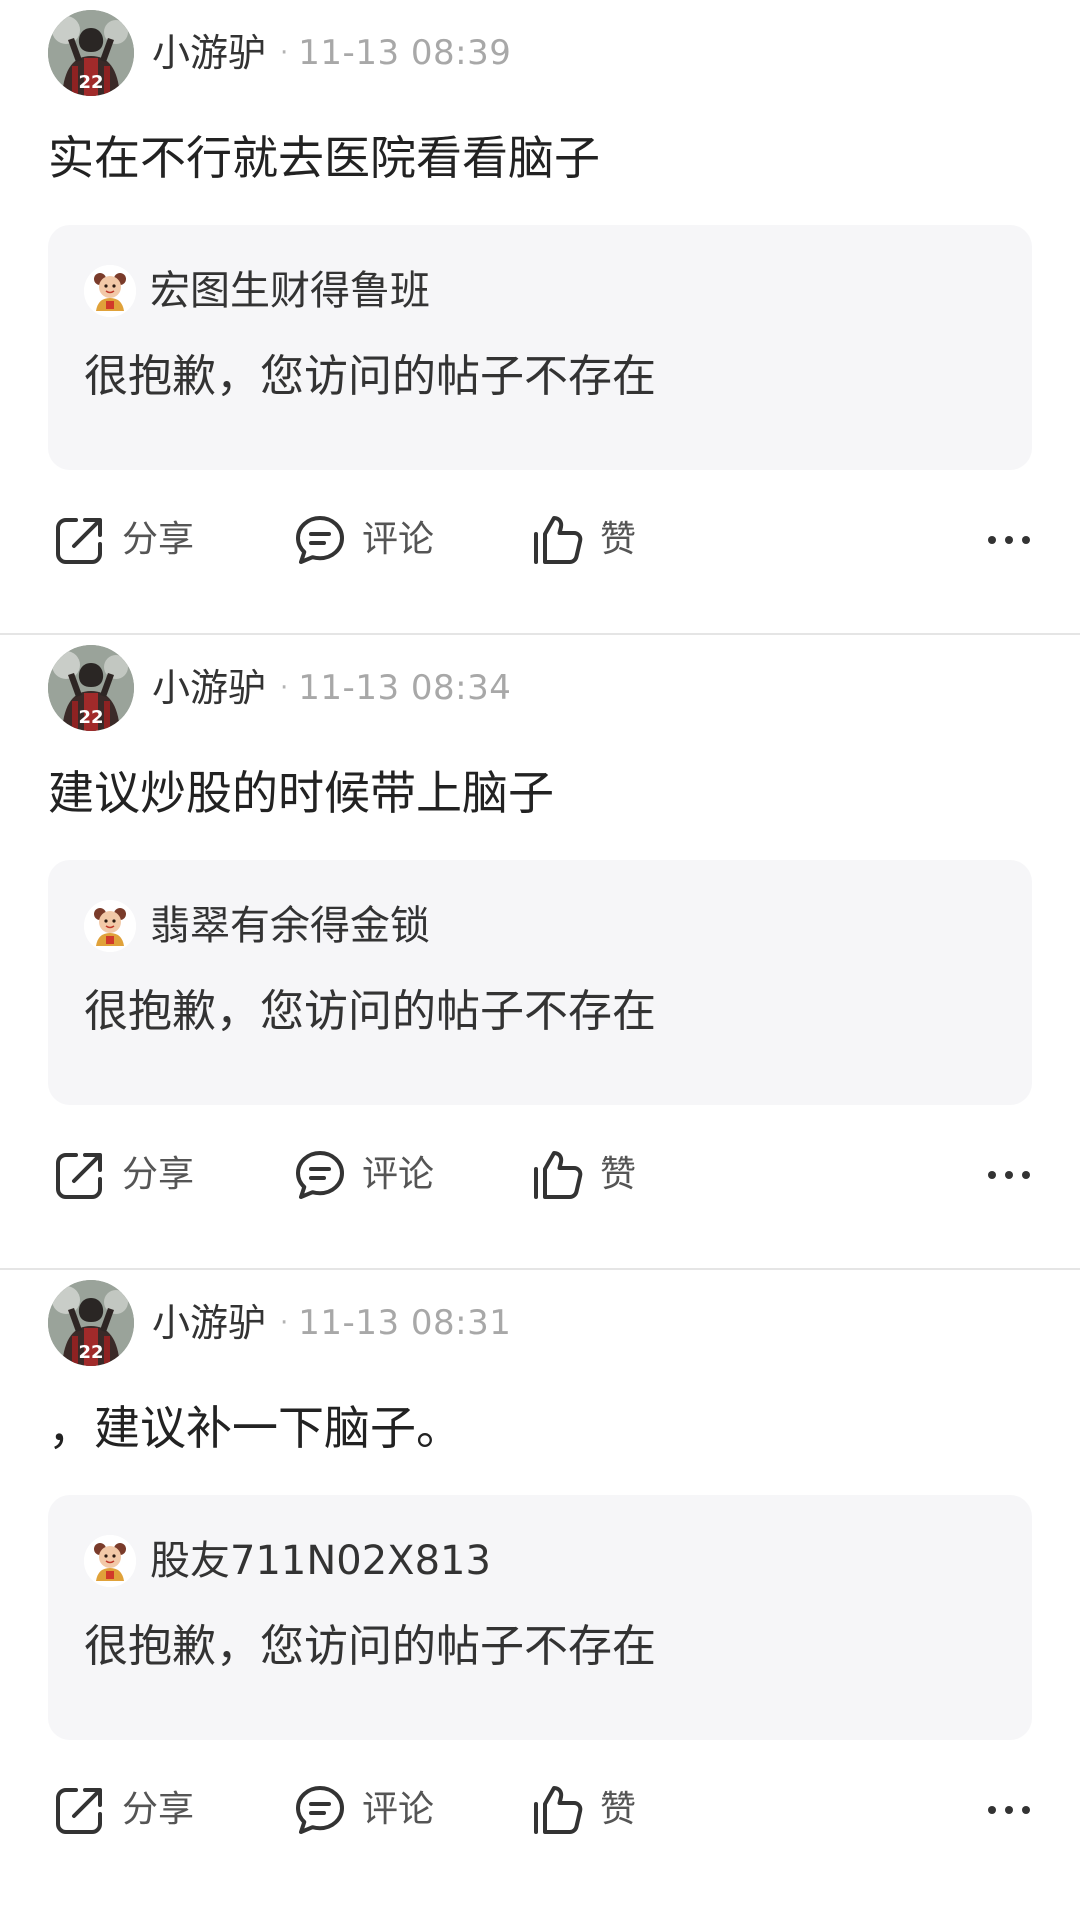  What do you see at coordinates (540, 1617) in the screenshot?
I see `quoted-post-card: 股友711N02X813 很抱歉，您访问的帖子不存在` at bounding box center [540, 1617].